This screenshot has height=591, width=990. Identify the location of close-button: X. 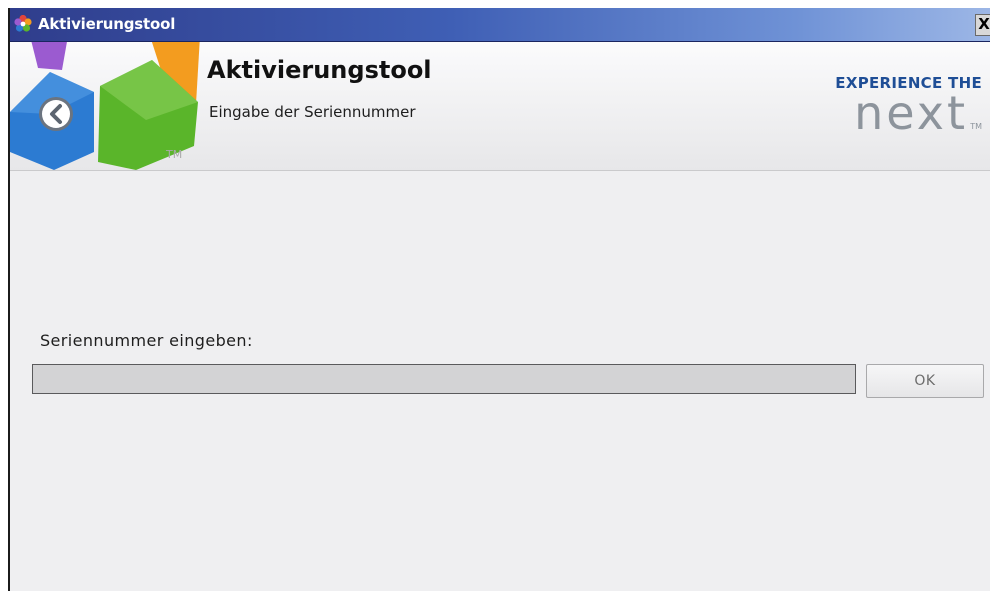
(982, 25).